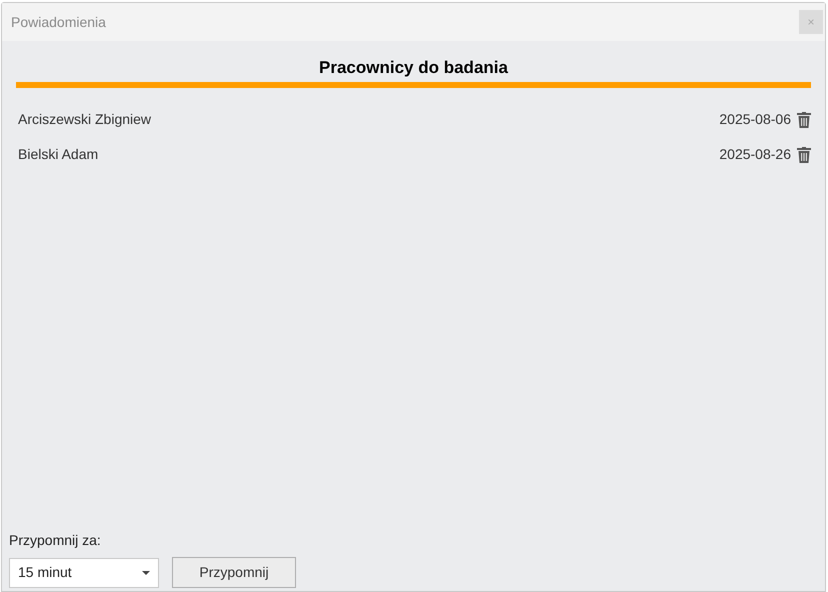  I want to click on interval-dropdown: 15 minut, so click(84, 573).